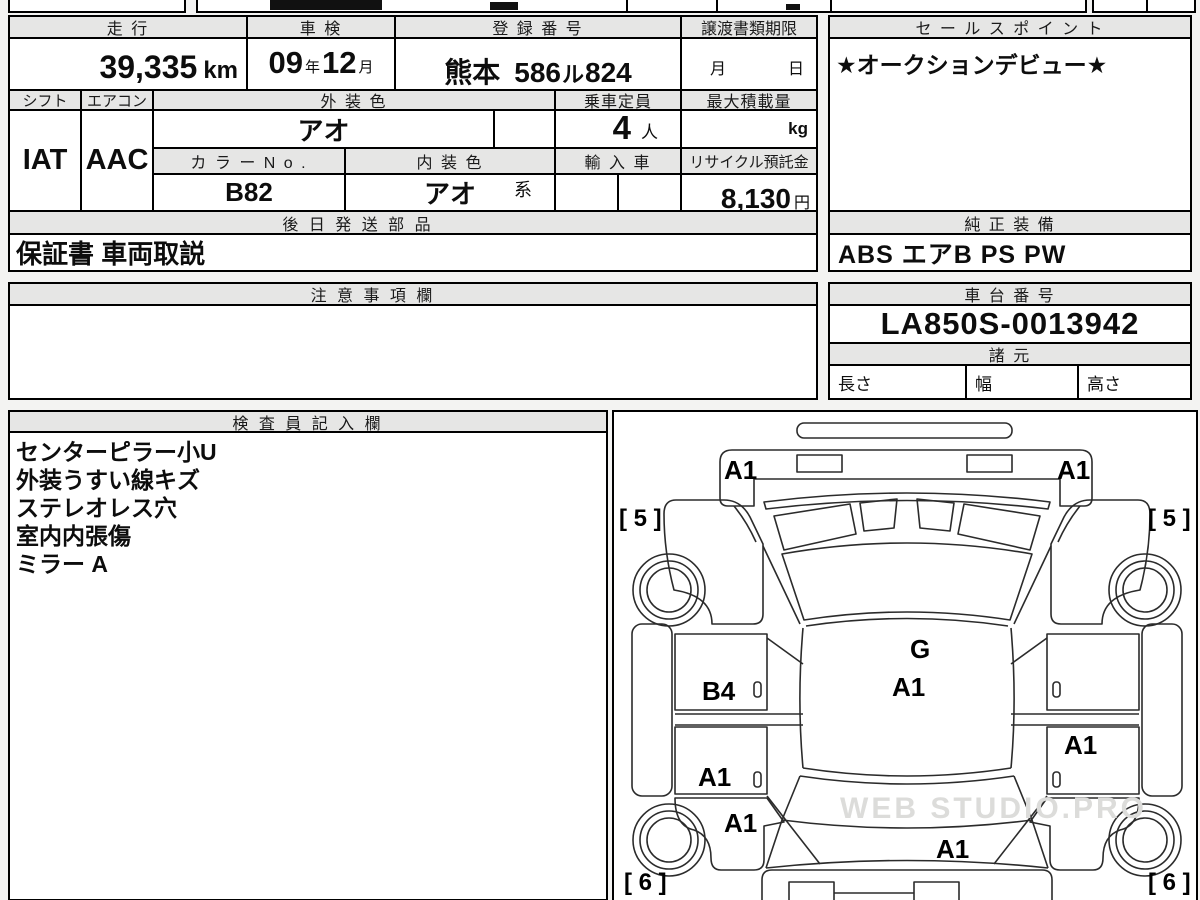 The height and width of the screenshot is (900, 1200). Describe the element at coordinates (128, 27) in the screenshot. I see `mileage-header: 走 行` at that location.